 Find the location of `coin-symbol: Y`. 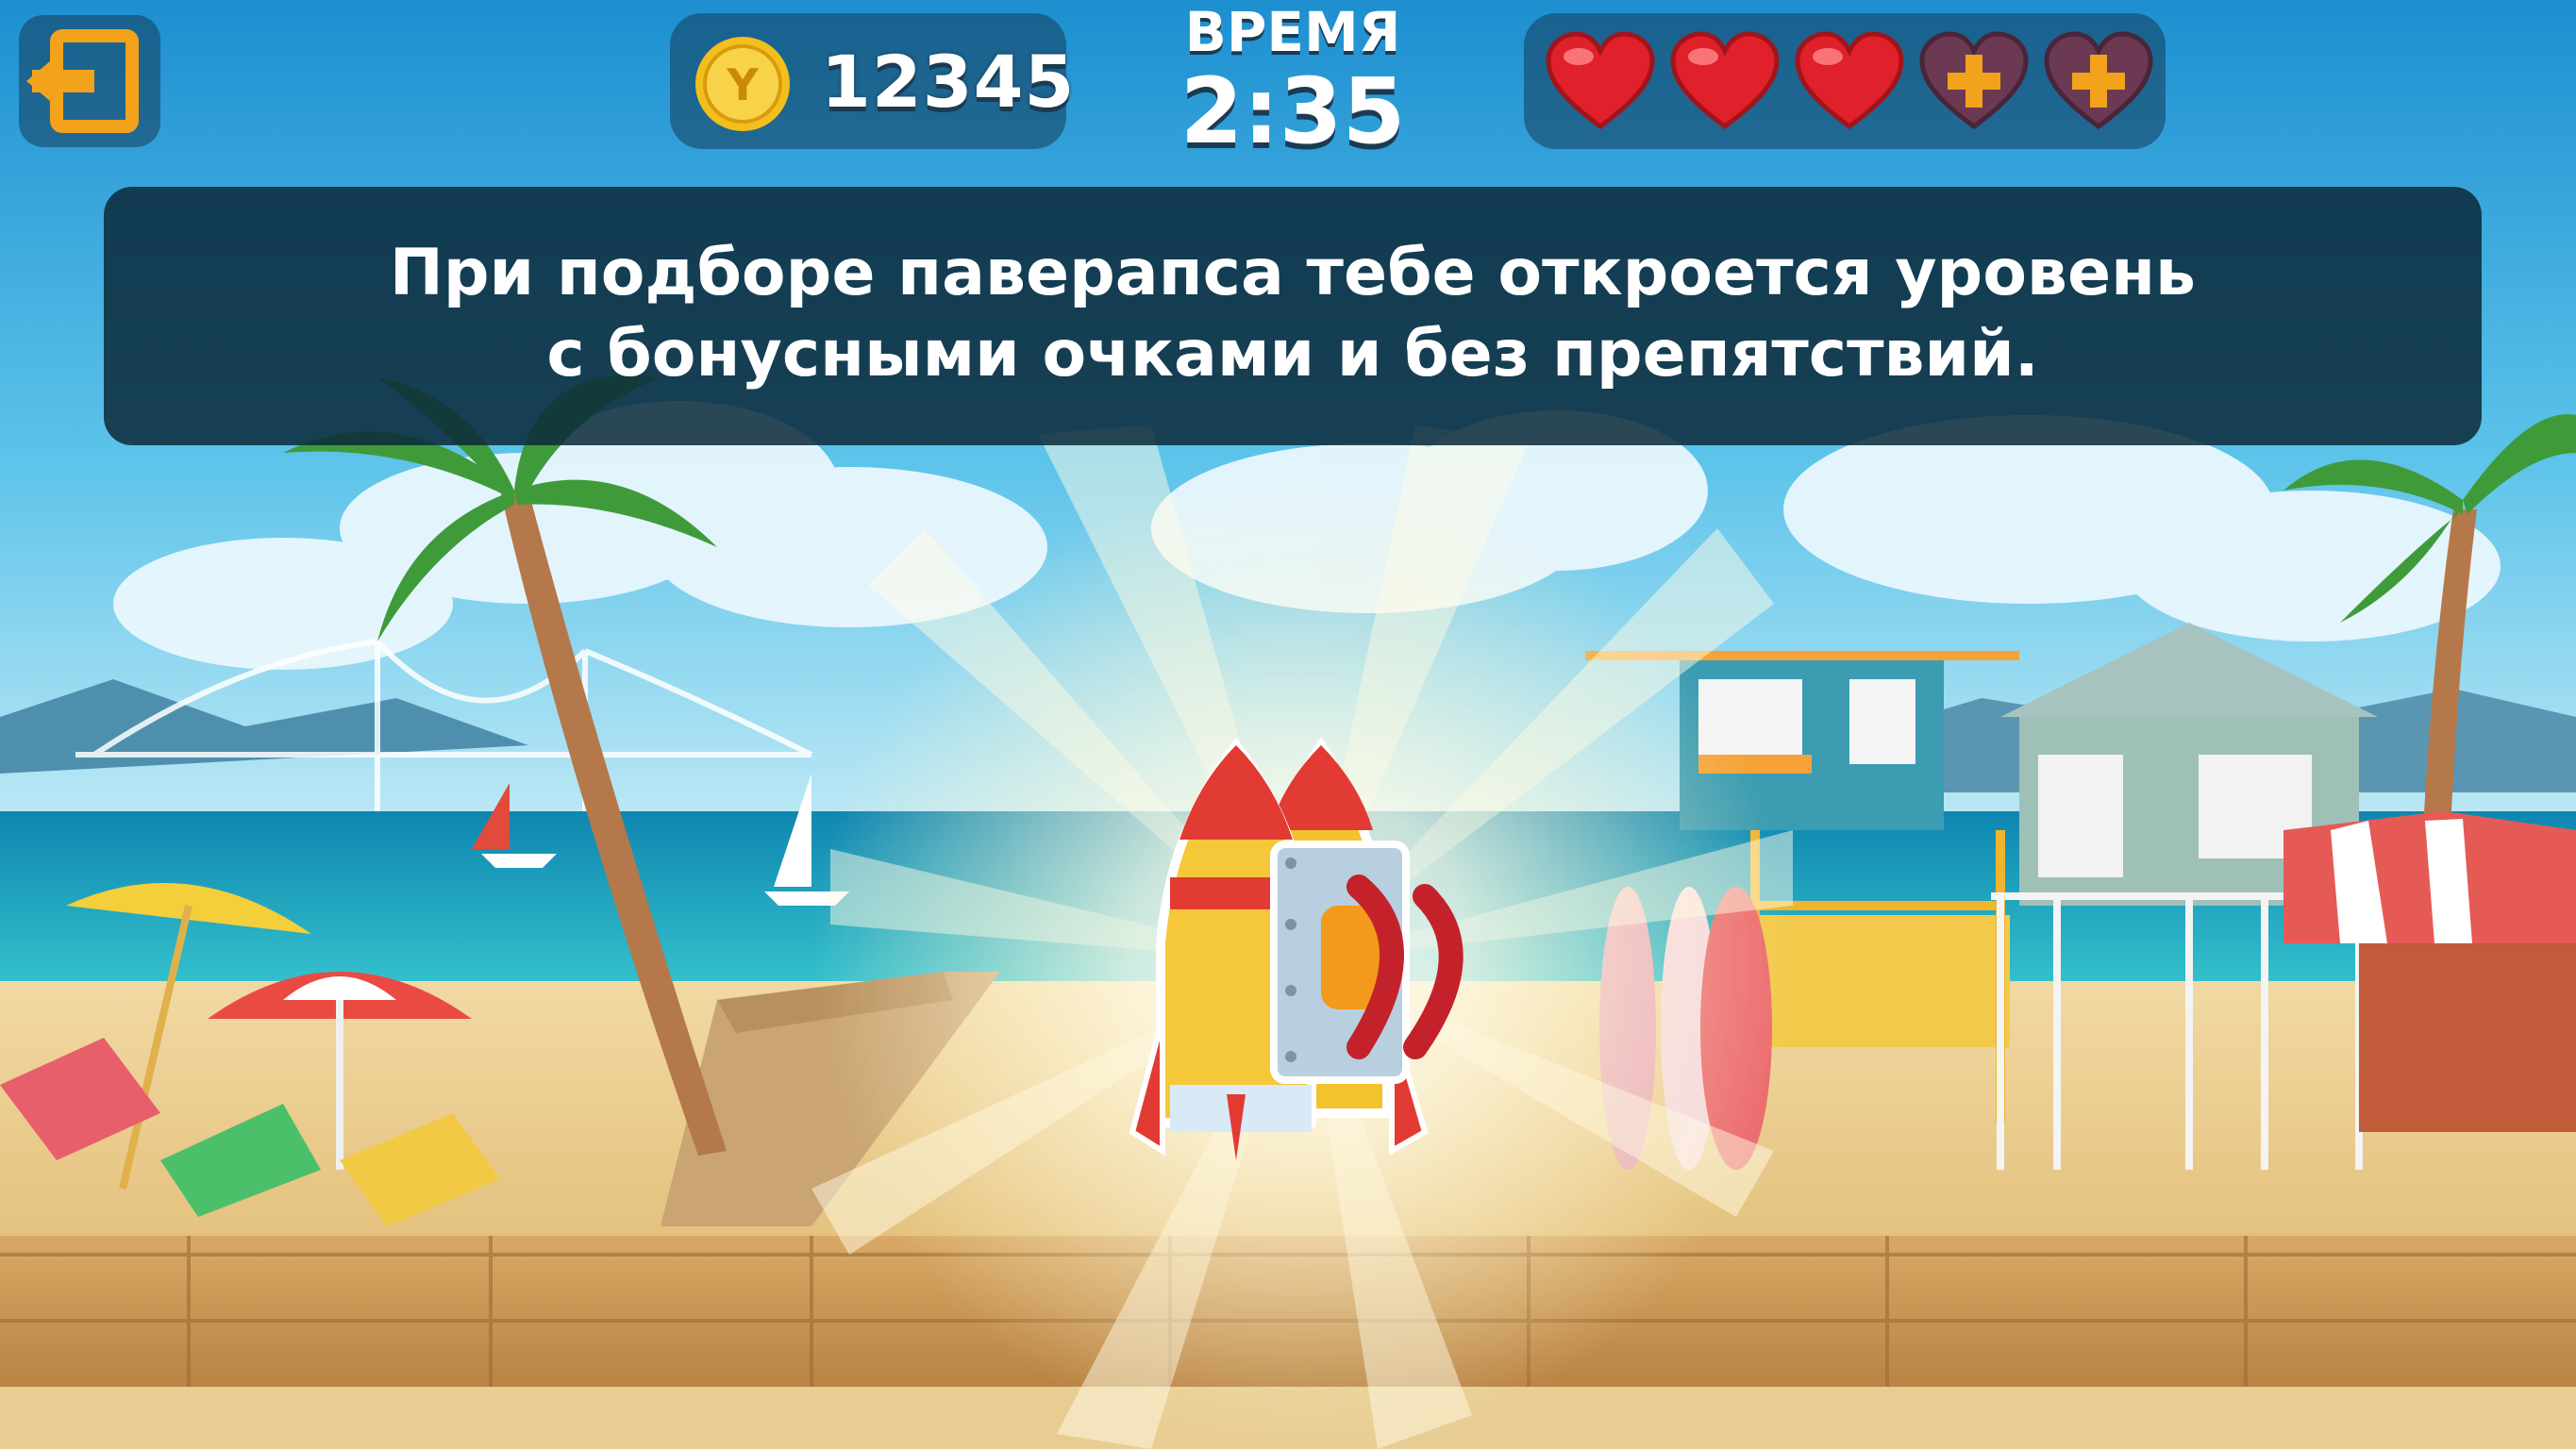

coin-symbol: Y is located at coordinates (742, 85).